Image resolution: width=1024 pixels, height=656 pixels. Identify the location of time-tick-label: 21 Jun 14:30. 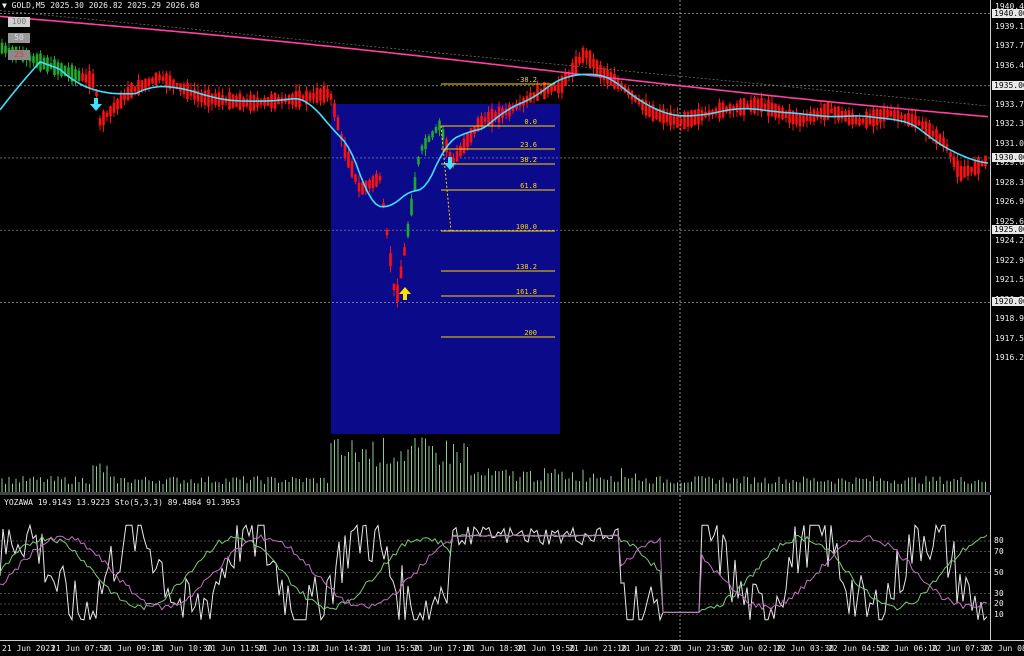
(339, 648).